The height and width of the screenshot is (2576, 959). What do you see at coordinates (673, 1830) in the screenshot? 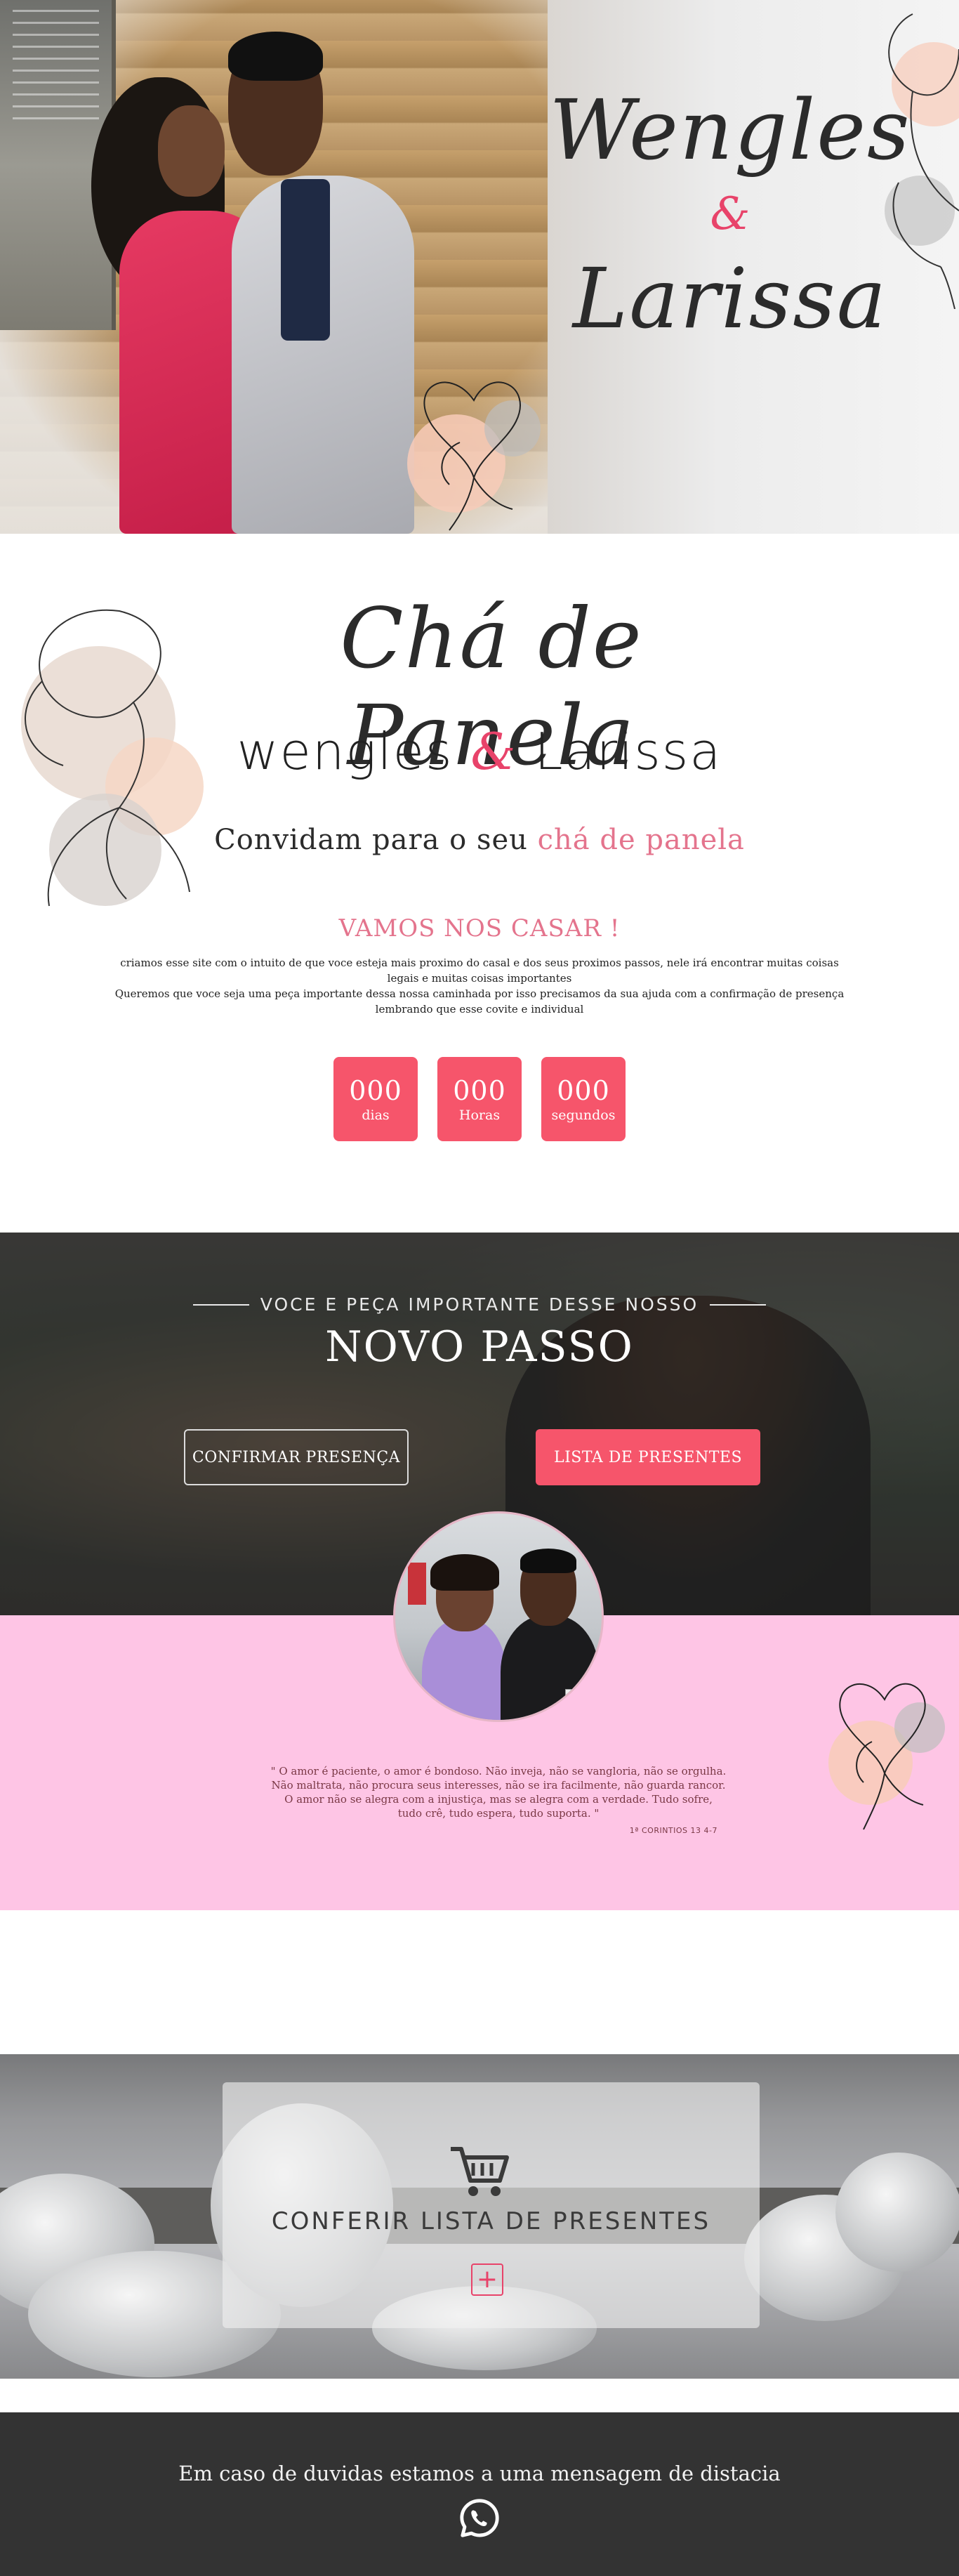
I see `quote-reference: 1ª CORINTIOS 13 4-7` at bounding box center [673, 1830].